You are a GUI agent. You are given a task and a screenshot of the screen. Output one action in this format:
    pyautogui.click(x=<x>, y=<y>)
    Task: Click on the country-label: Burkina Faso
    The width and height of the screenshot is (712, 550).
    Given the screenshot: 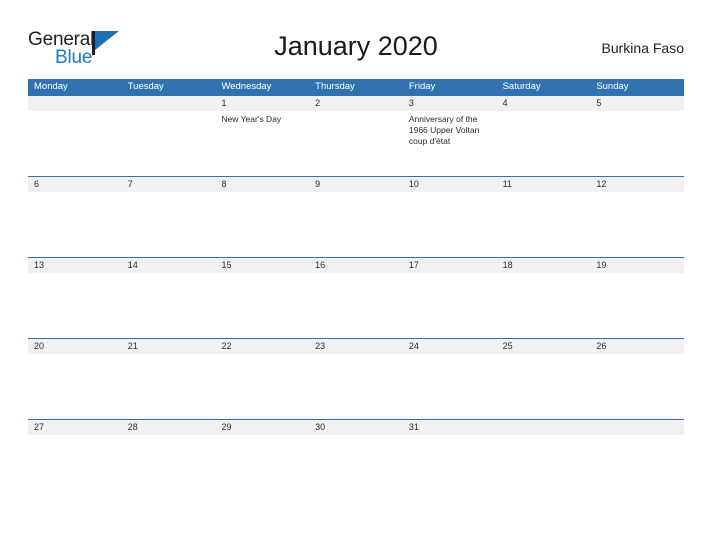 What is the action you would take?
    pyautogui.click(x=642, y=48)
    